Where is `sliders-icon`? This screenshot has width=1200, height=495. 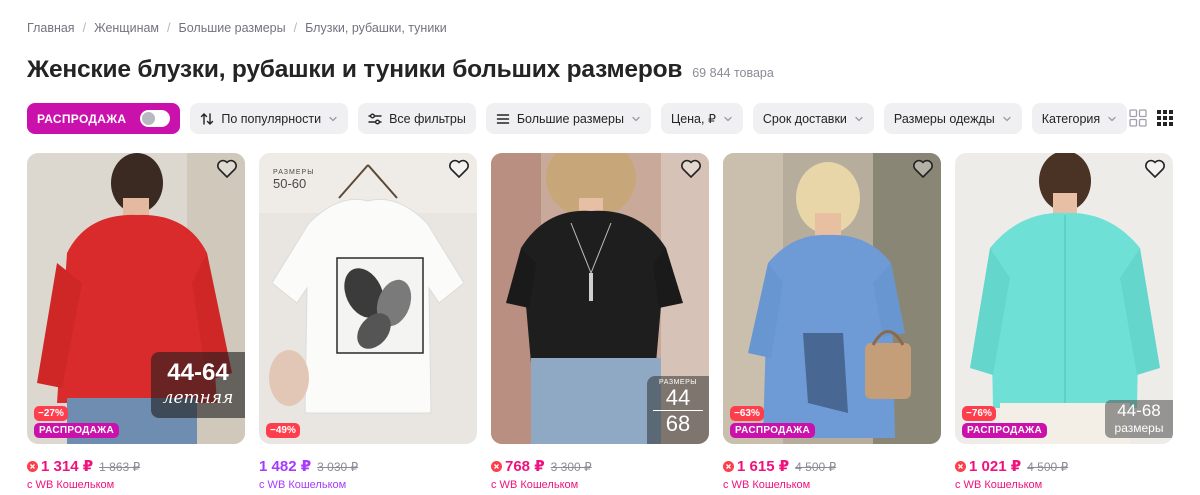 sliders-icon is located at coordinates (375, 119).